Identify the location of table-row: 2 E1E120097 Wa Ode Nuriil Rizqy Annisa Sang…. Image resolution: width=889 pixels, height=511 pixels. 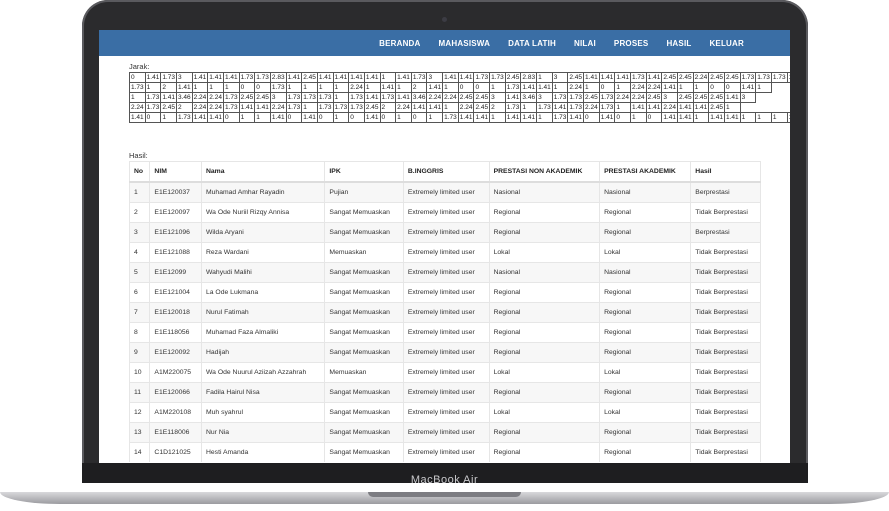
(444, 212).